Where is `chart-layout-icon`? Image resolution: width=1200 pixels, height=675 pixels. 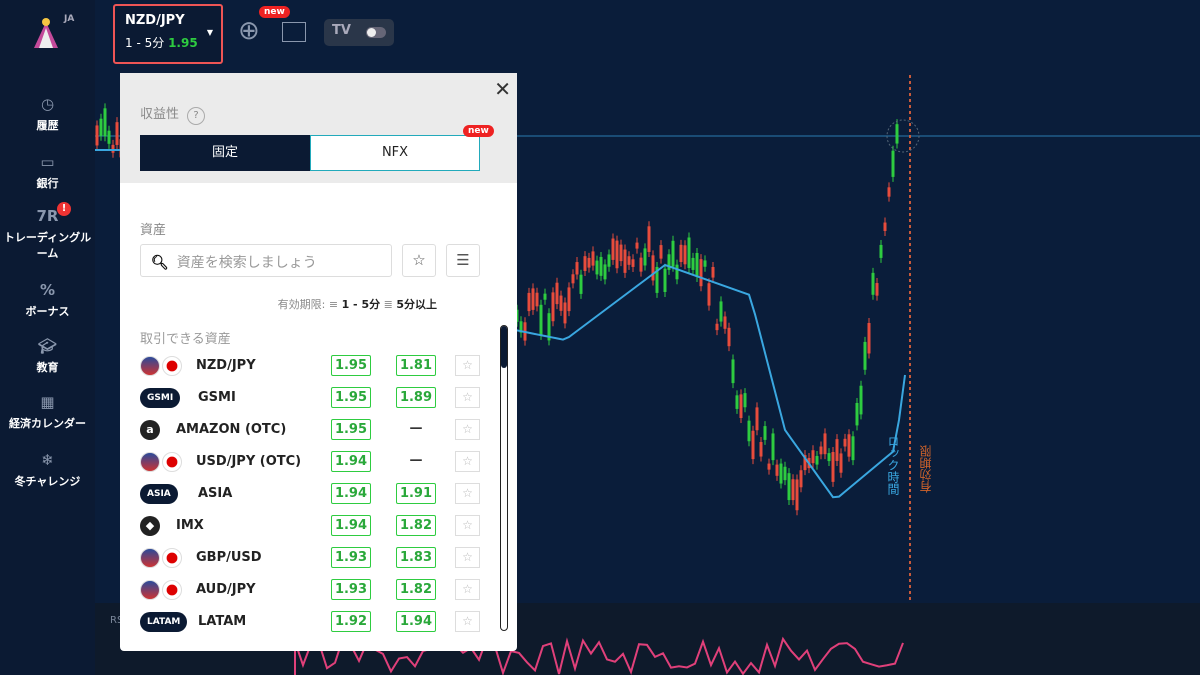 chart-layout-icon is located at coordinates (294, 32).